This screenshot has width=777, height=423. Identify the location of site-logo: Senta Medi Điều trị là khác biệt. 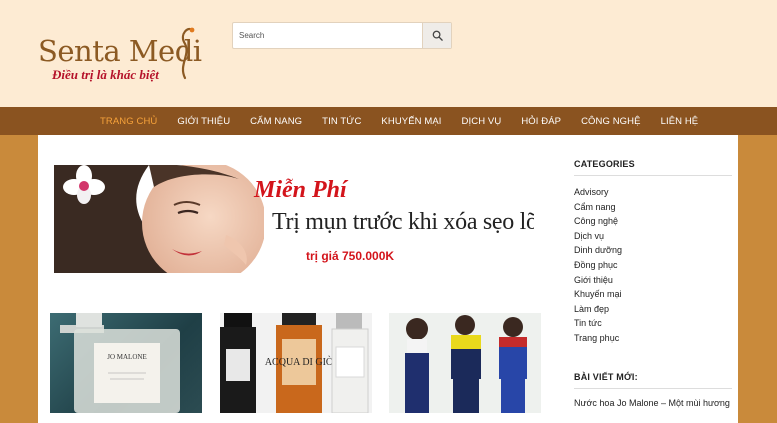
(120, 56).